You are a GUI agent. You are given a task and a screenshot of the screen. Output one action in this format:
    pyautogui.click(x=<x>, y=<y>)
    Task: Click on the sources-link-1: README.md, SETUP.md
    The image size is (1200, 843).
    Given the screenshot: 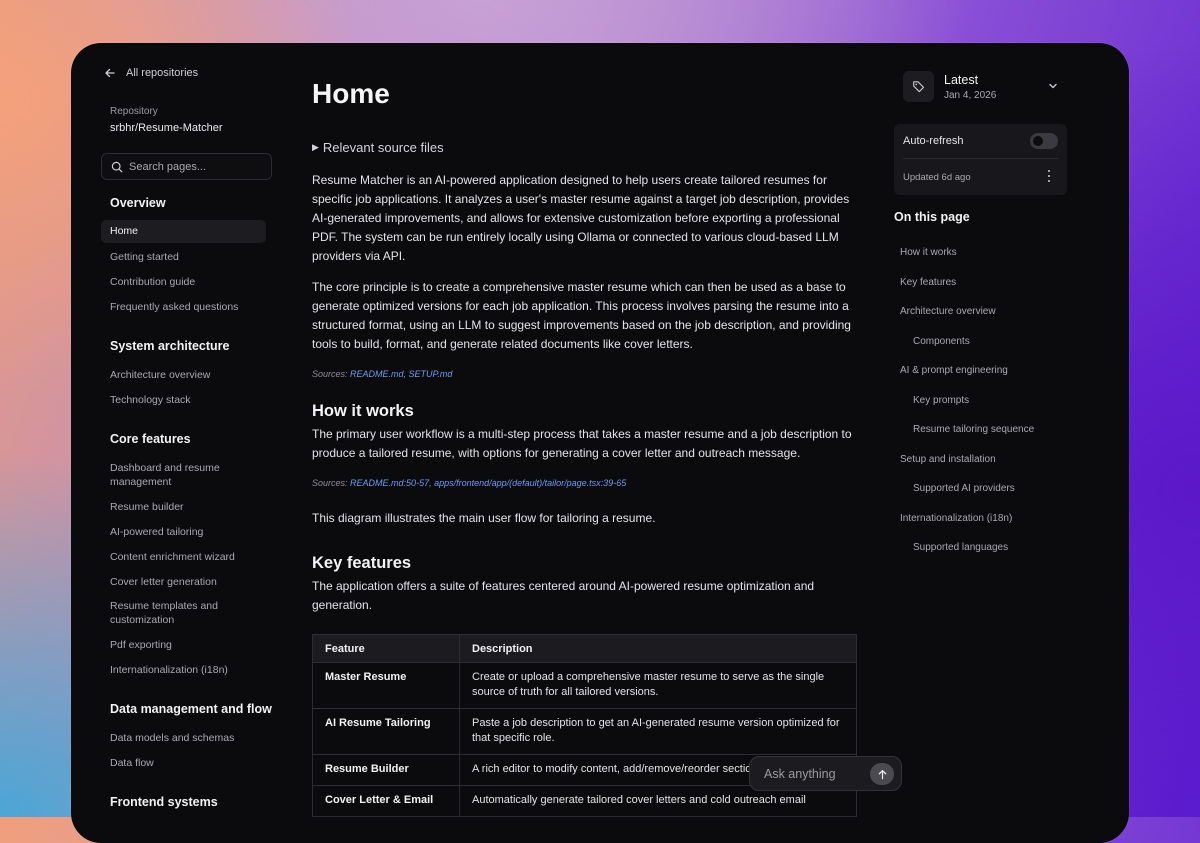 What is the action you would take?
    pyautogui.click(x=401, y=374)
    